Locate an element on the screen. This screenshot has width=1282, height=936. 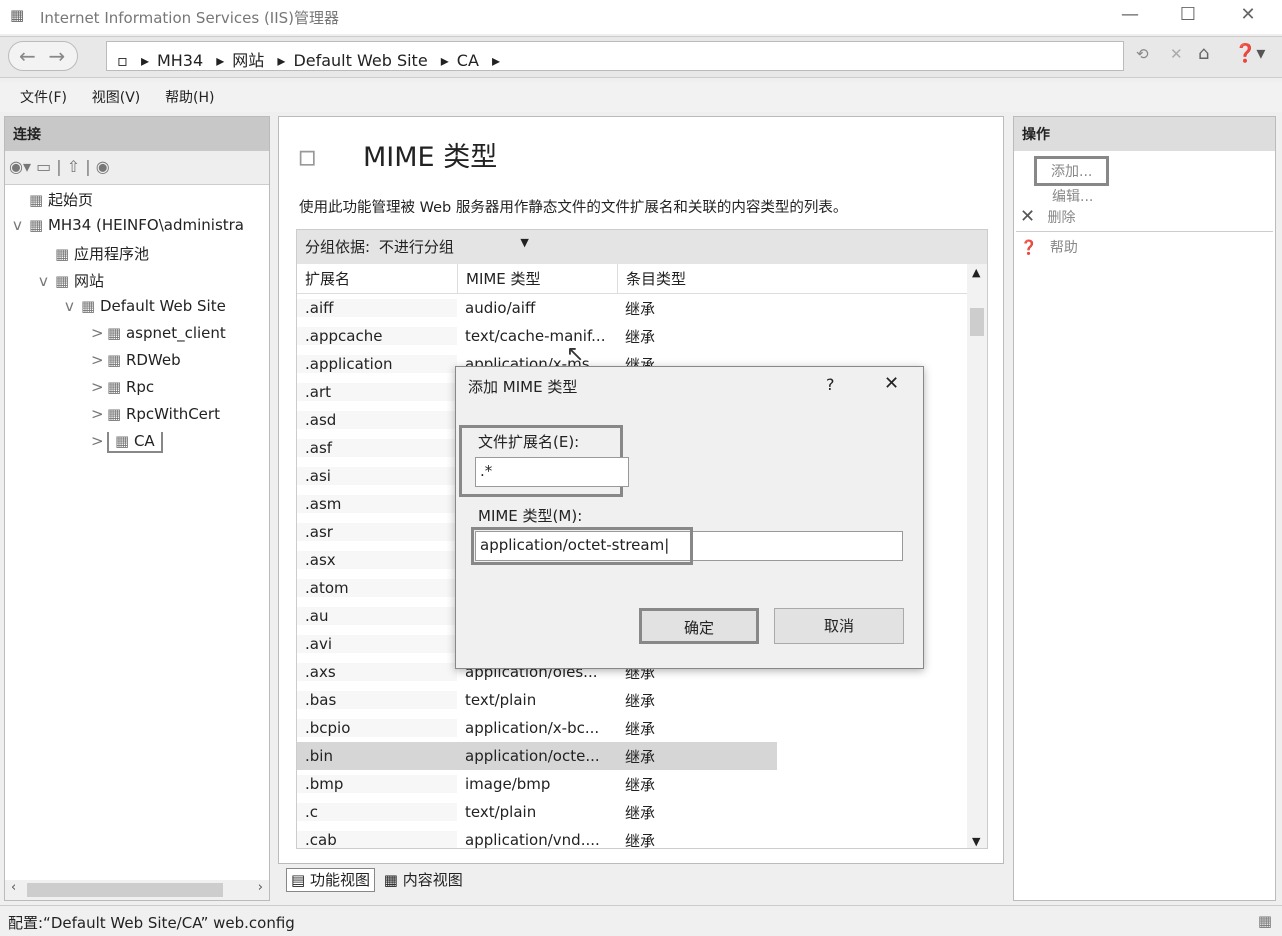
tab-features-view: ▤ 功能视图 is located at coordinates (330, 880).